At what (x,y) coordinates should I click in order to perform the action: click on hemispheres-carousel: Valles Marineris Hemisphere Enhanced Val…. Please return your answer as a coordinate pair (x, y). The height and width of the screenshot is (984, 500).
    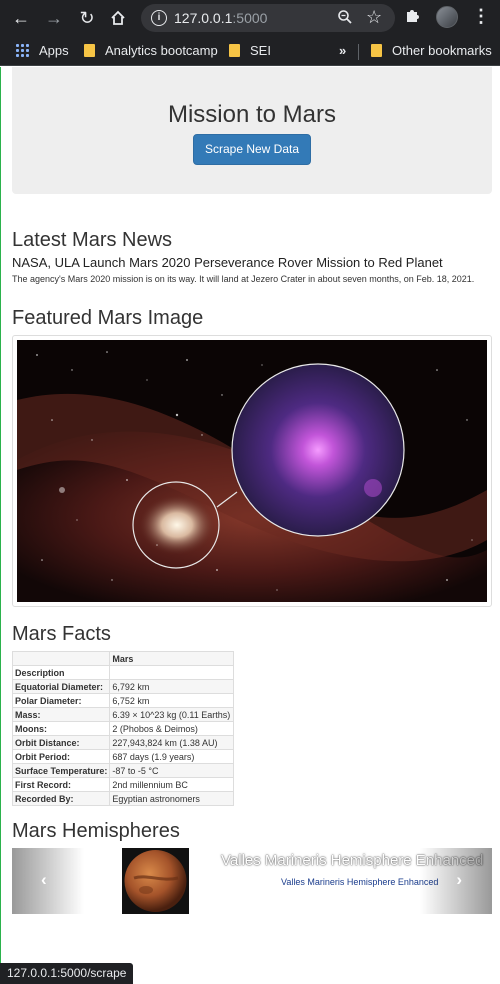
    Looking at the image, I should click on (252, 881).